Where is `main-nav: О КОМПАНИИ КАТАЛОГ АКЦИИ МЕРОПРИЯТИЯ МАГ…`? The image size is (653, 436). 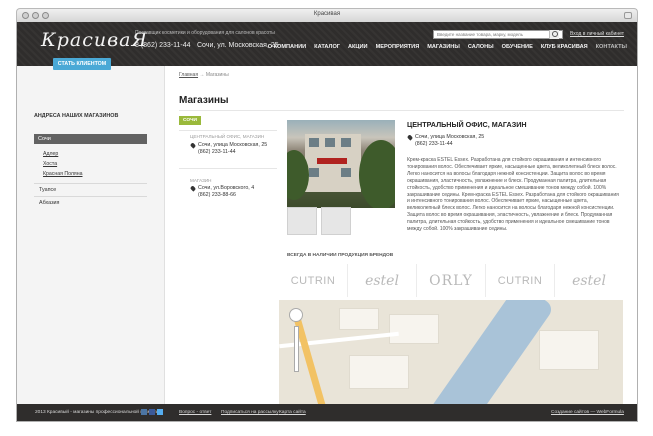
main-nav: О КОМПАНИИ КАТАЛОГ АКЦИИ МЕРОПРИЯТИЯ МАГ… is located at coordinates (447, 47).